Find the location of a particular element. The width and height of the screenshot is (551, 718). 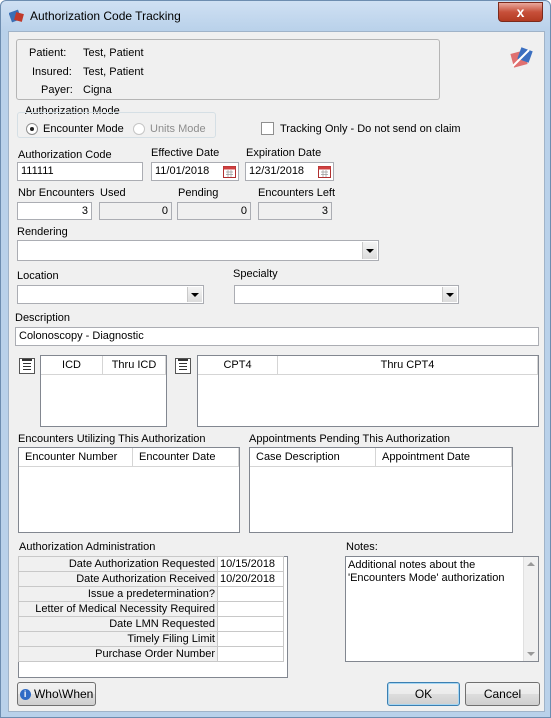

auth-code-label: Authorization Code is located at coordinates (65, 155).